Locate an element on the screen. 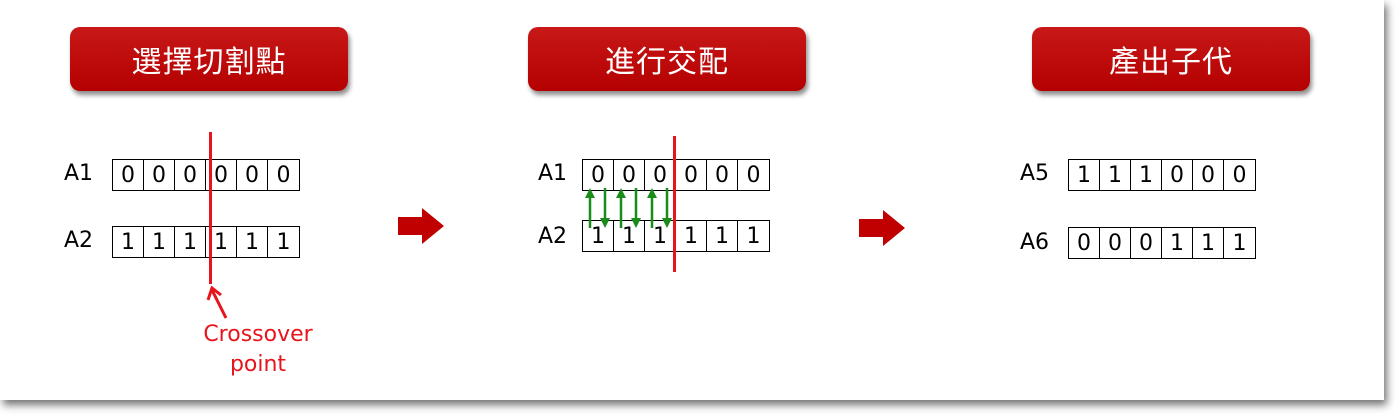 Image resolution: width=1400 pixels, height=418 pixels. chromosome-bits: 1 1 1 1 1 1 is located at coordinates (206, 242).